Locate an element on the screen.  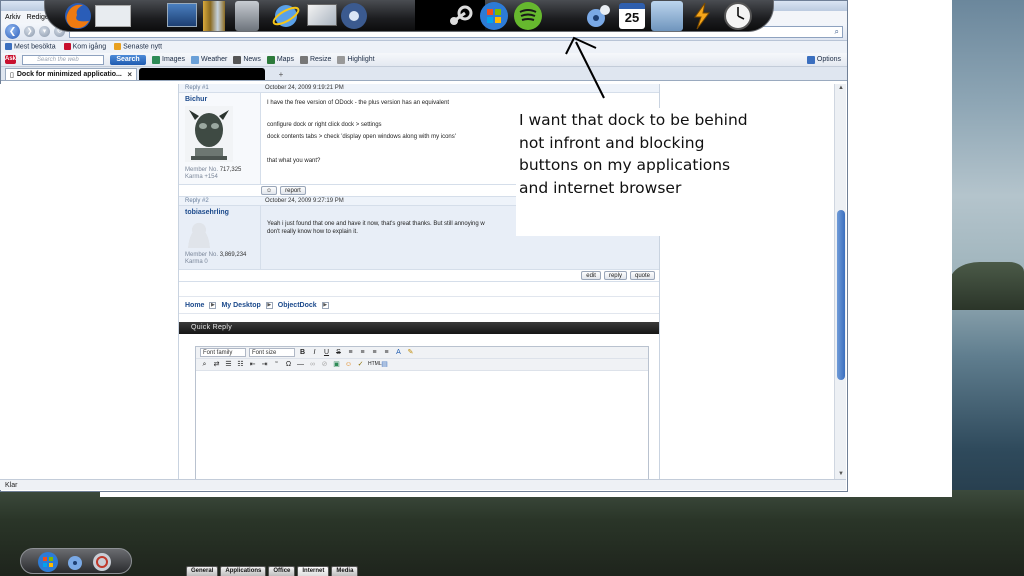
blank-panel is located at coordinates (900, 248).